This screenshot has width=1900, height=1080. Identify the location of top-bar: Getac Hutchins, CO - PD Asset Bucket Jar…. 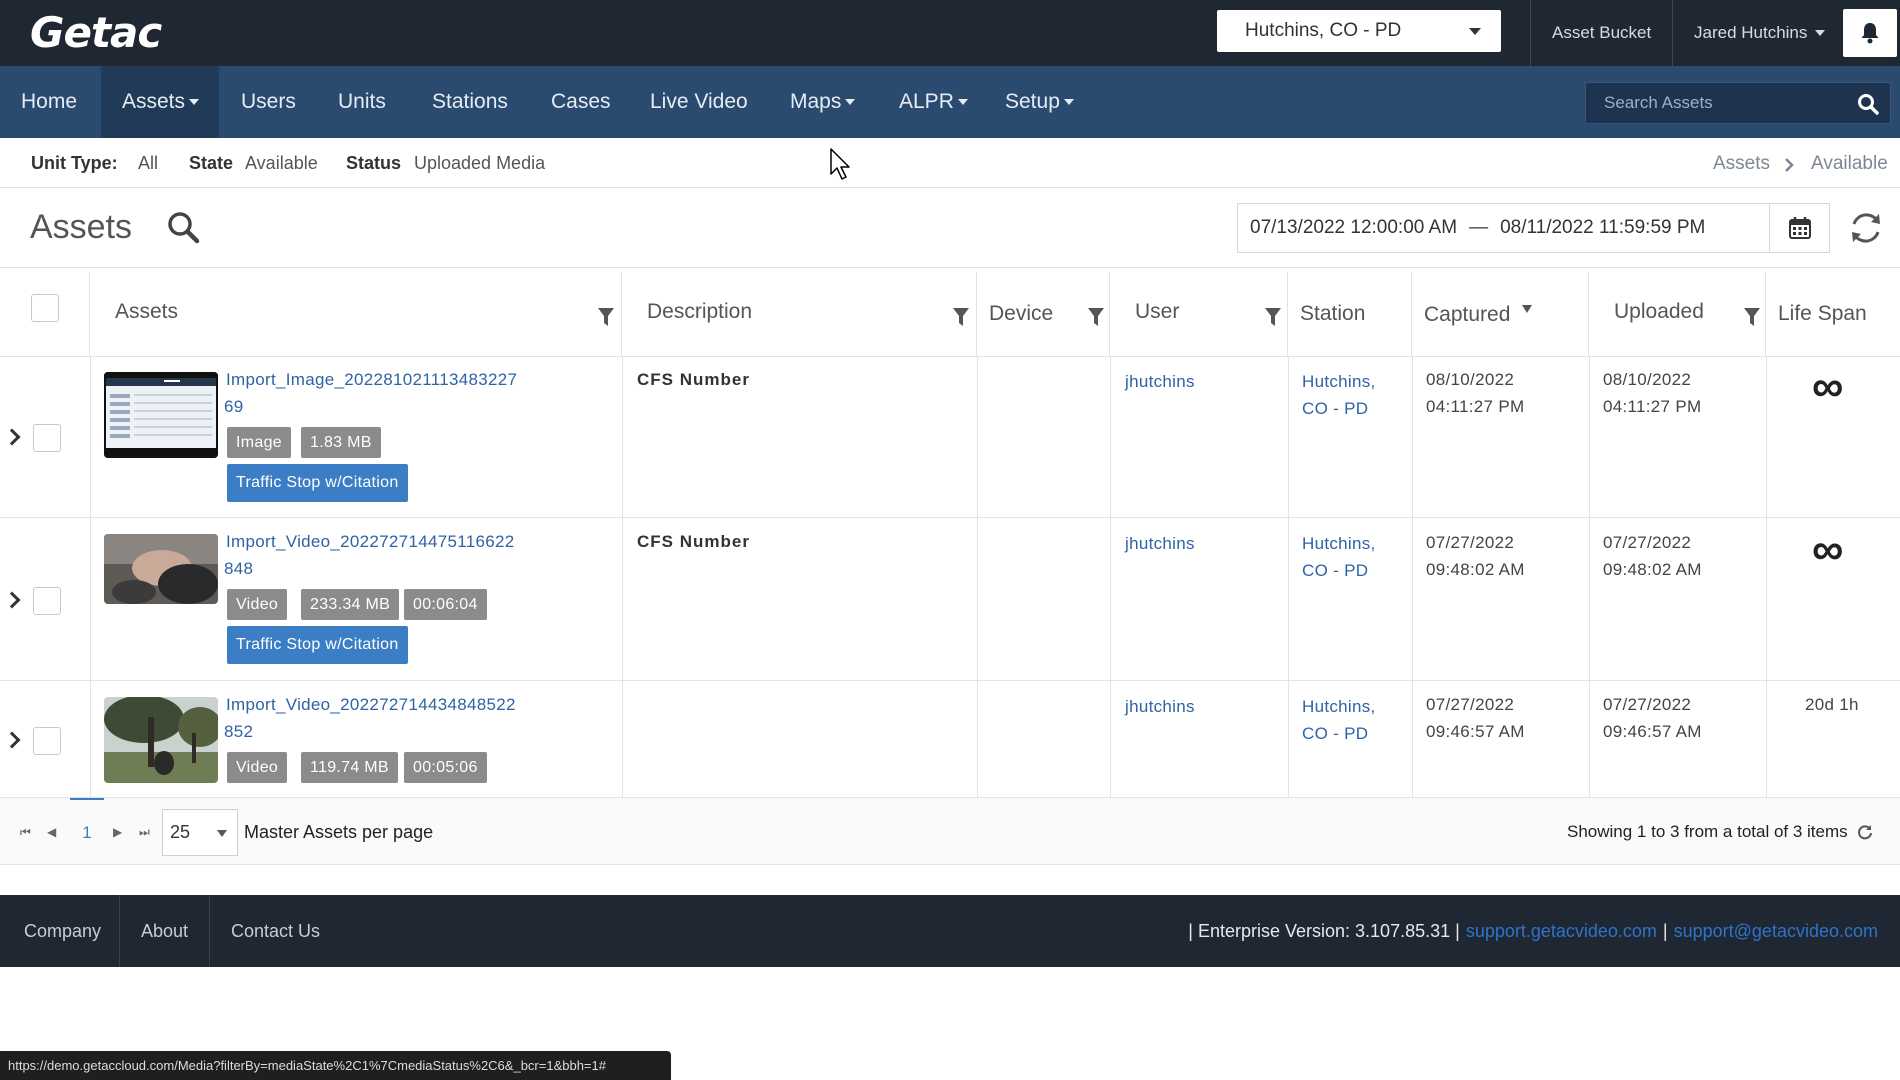
(950, 33).